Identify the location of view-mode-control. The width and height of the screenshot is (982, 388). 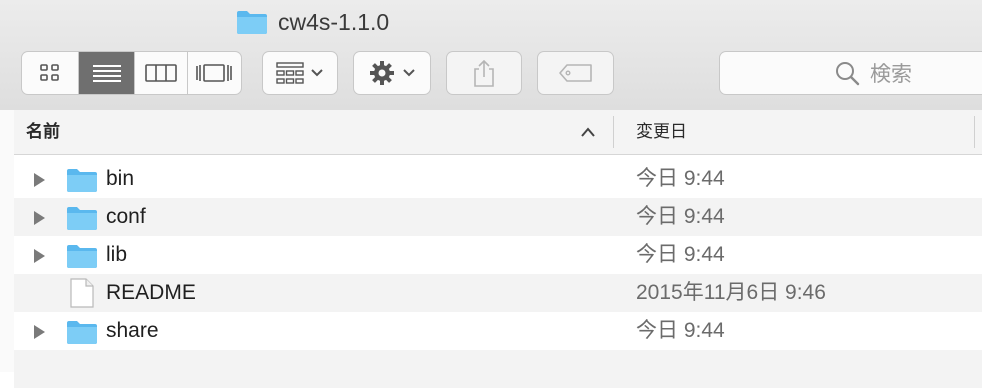
(131, 73).